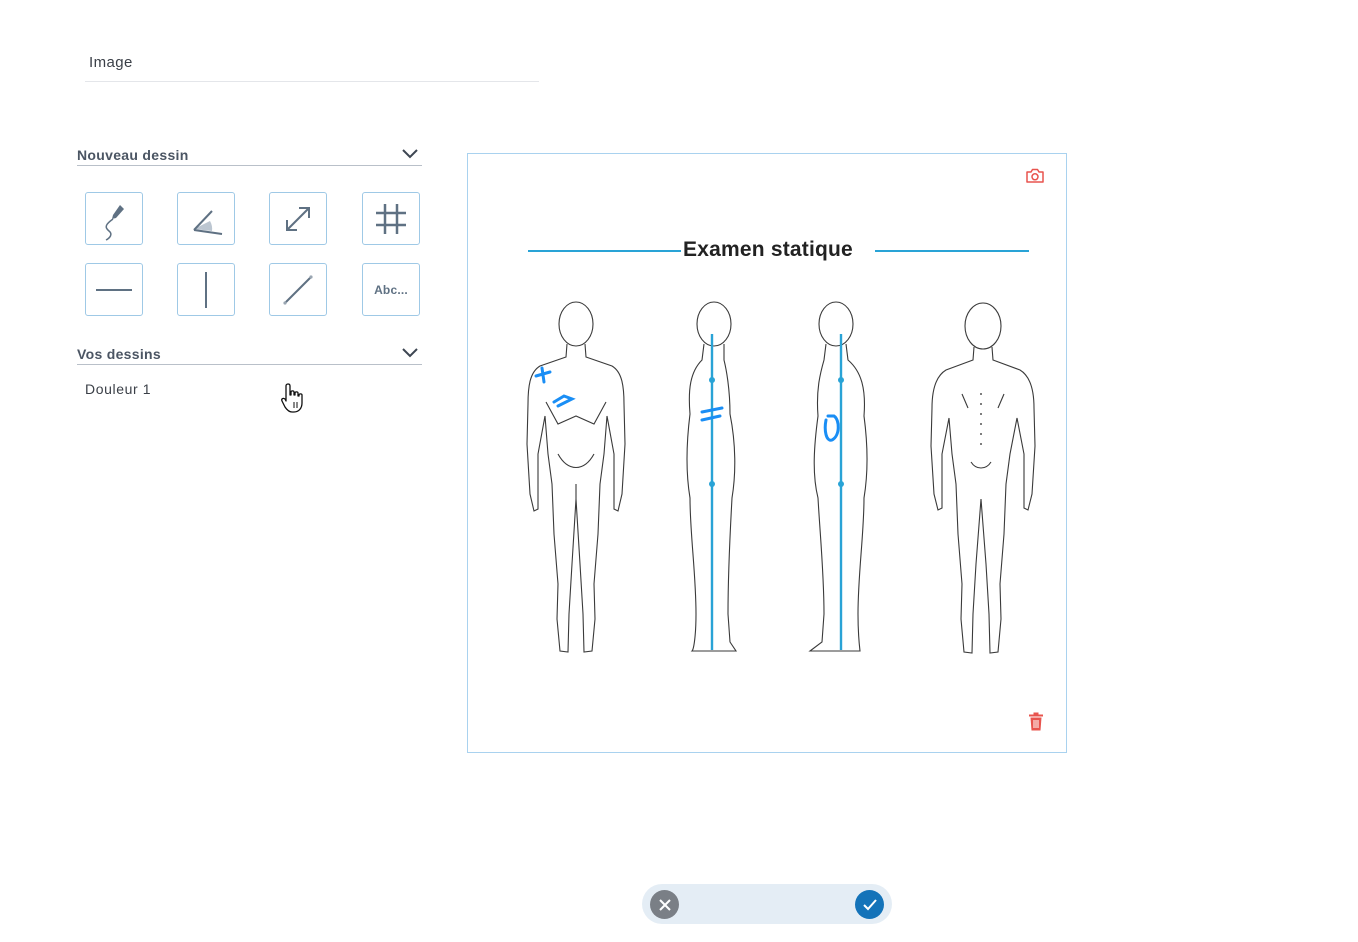 This screenshot has height=942, width=1358. I want to click on check-icon, so click(869, 904).